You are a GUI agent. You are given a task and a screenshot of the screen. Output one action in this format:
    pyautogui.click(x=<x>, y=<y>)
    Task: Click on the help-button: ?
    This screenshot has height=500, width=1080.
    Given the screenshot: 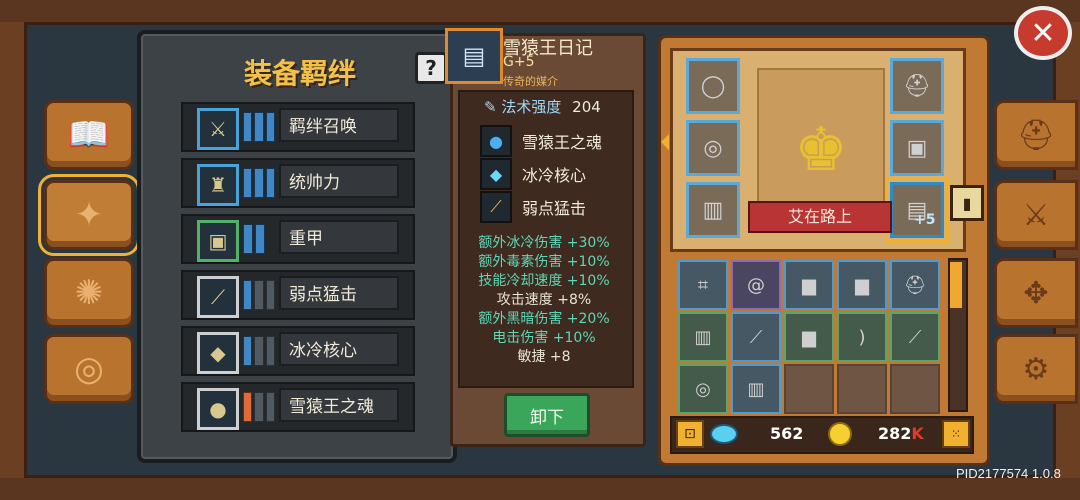 What is the action you would take?
    pyautogui.click(x=431, y=68)
    